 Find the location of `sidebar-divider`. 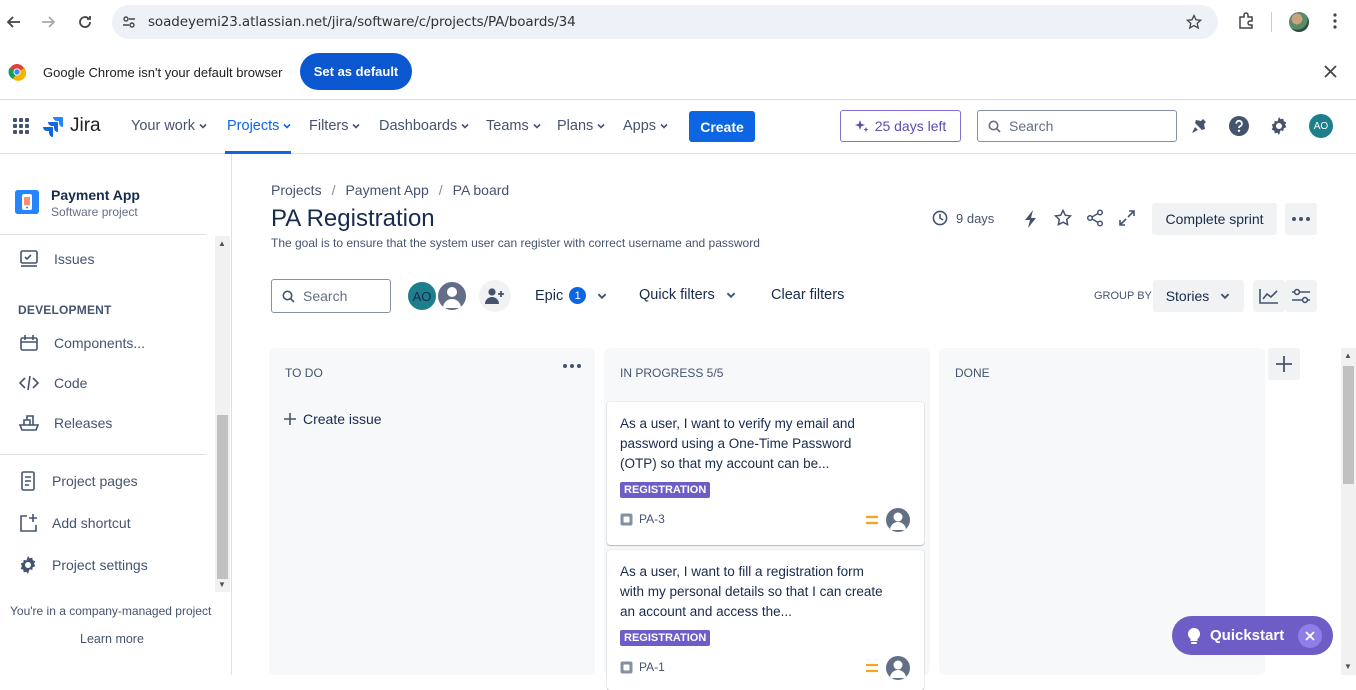

sidebar-divider is located at coordinates (103, 234).